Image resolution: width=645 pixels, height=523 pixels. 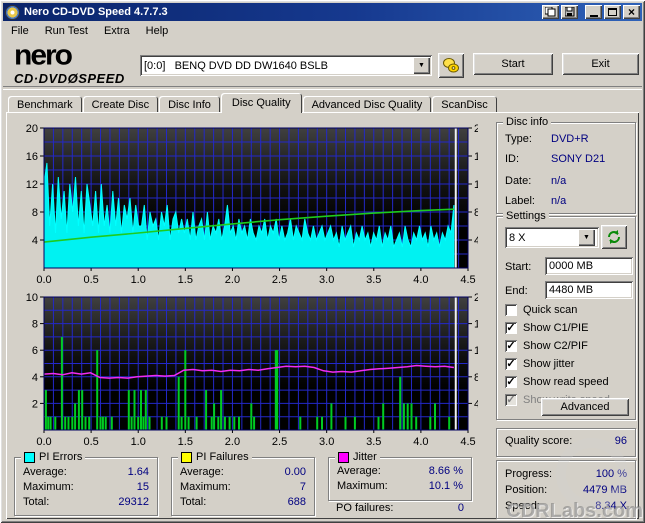 What do you see at coordinates (29, 457) in the screenshot?
I see `pi-errors-legend-icon` at bounding box center [29, 457].